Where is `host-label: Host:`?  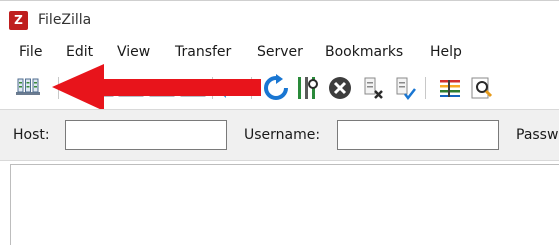
host-label: Host: is located at coordinates (31, 135).